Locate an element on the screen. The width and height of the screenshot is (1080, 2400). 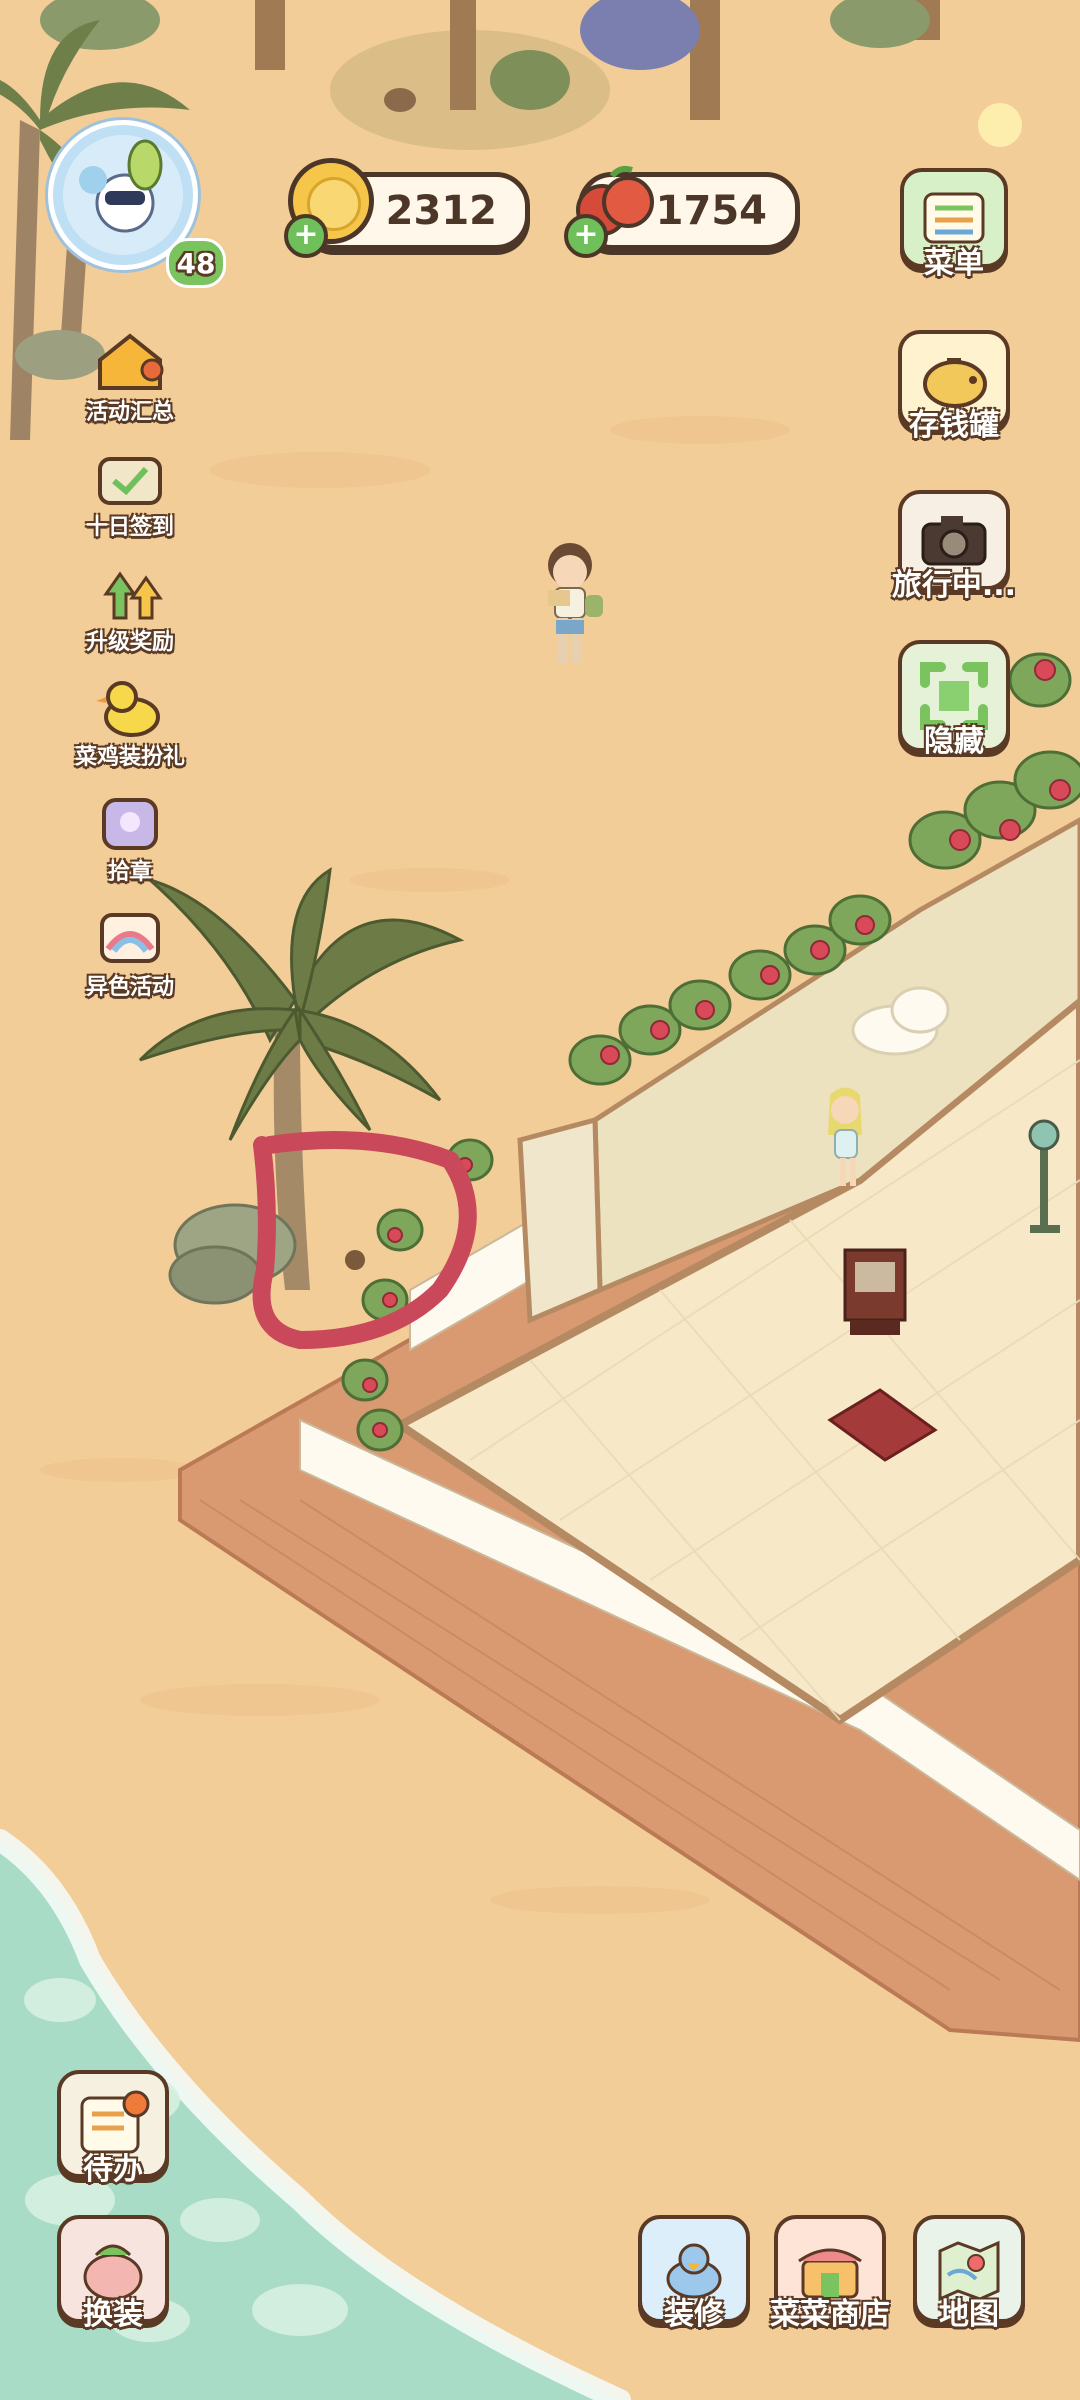
bottom-label: 待办 is located at coordinates (113, 2169).